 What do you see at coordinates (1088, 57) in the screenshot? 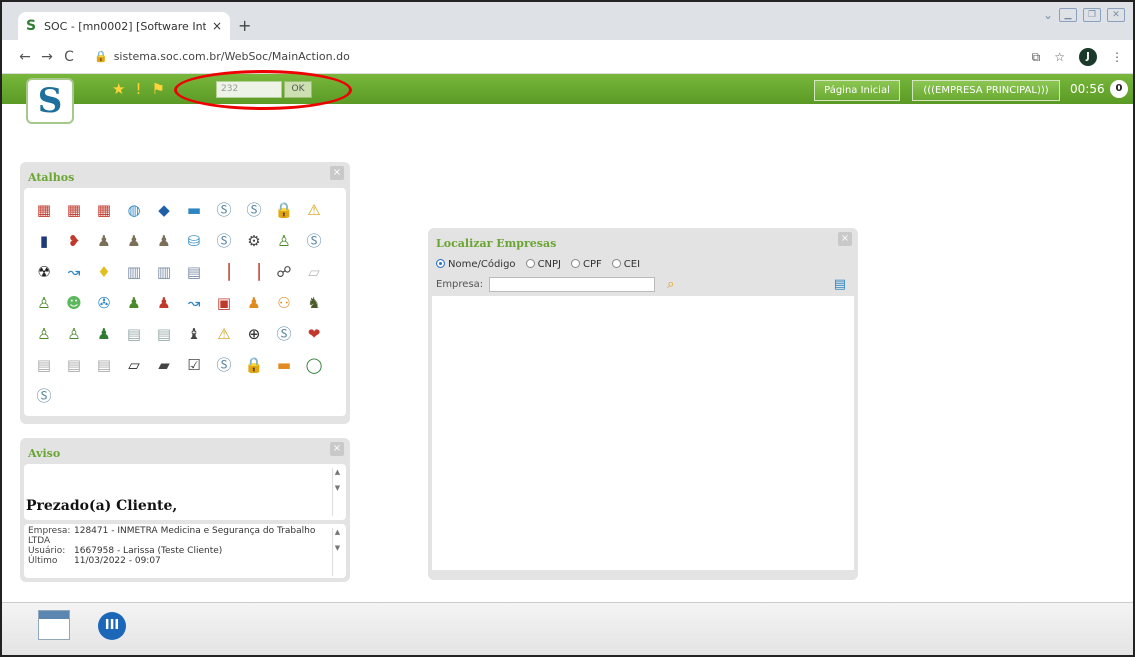
I see `profile-avatar: J` at bounding box center [1088, 57].